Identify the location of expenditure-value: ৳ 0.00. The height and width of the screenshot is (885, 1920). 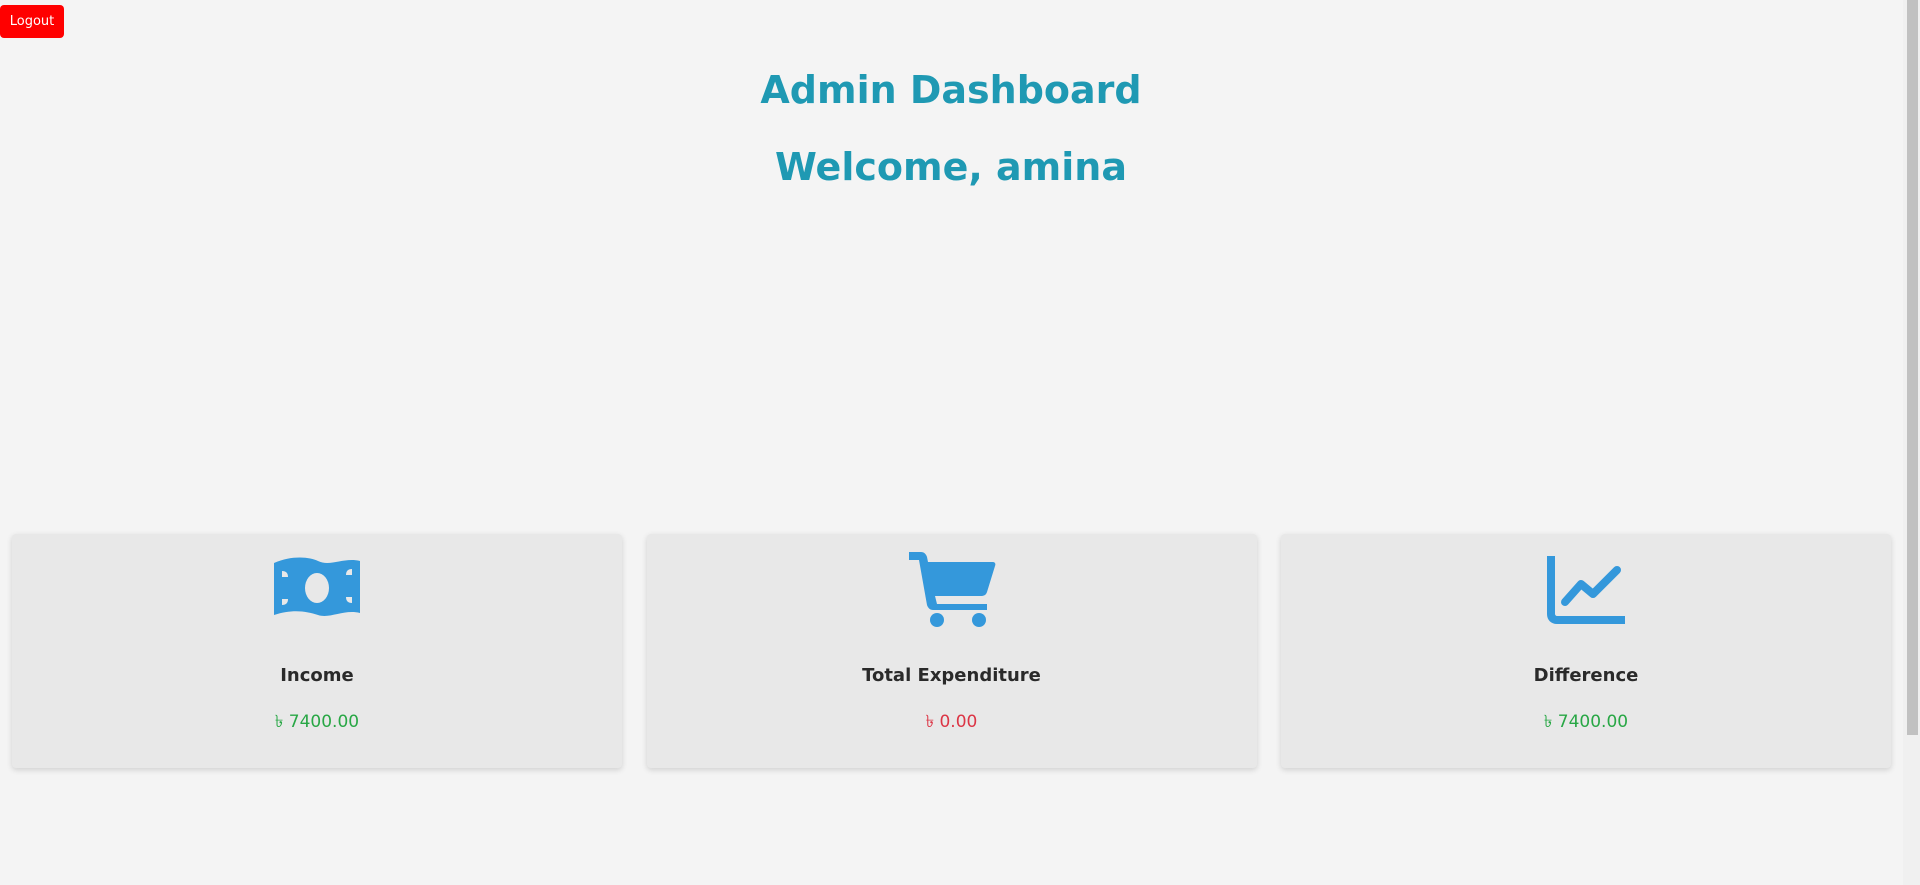
(951, 722).